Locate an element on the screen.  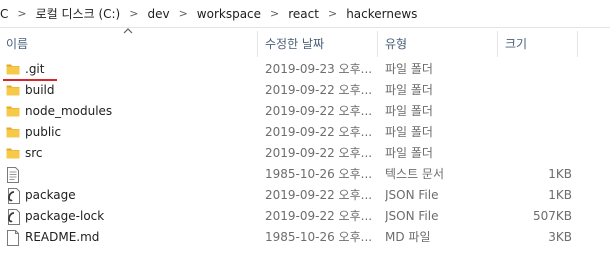
file-name: package-lock is located at coordinates (140, 216).